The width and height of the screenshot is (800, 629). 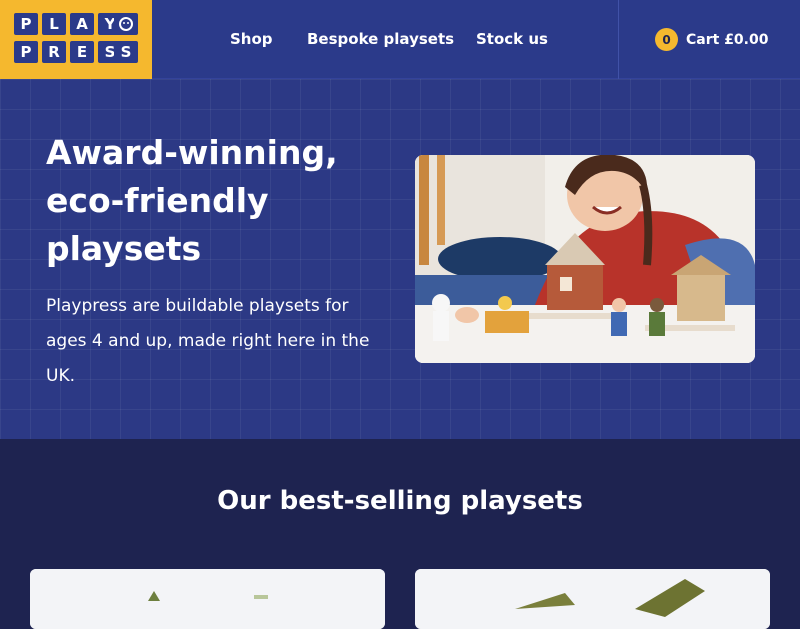 I want to click on hero-title: Award-winning, eco-friendly playsets, so click(x=192, y=200).